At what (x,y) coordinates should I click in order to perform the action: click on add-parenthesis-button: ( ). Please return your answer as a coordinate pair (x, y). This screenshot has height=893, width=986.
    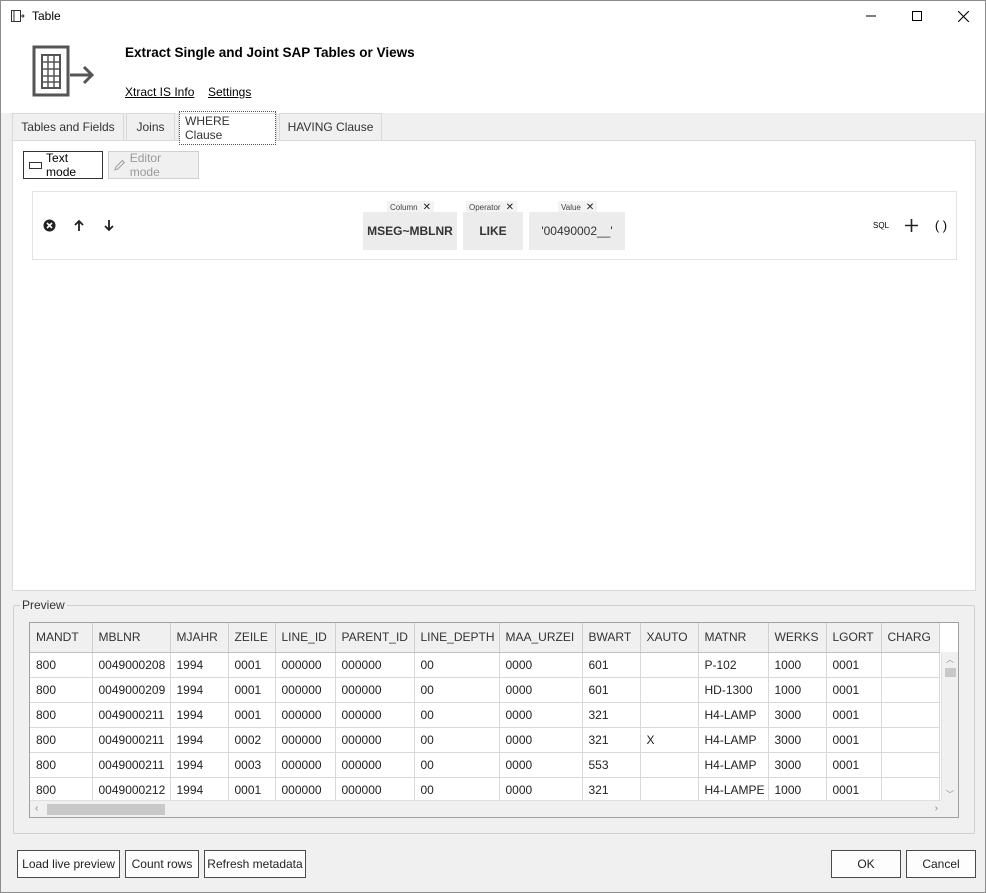
    Looking at the image, I should click on (941, 225).